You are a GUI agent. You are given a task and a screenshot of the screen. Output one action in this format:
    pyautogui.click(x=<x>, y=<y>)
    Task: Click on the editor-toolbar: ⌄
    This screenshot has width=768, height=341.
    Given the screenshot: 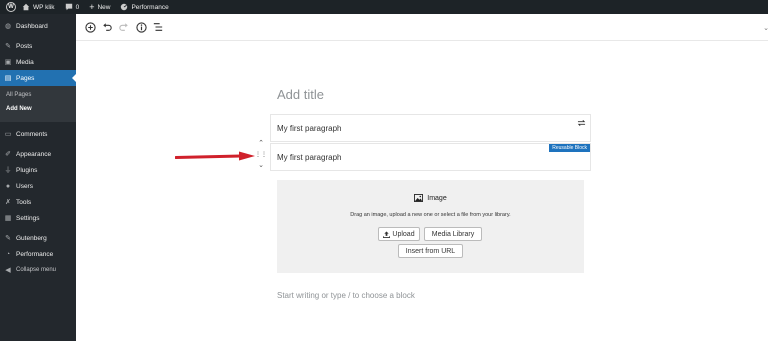 What is the action you would take?
    pyautogui.click(x=422, y=27)
    